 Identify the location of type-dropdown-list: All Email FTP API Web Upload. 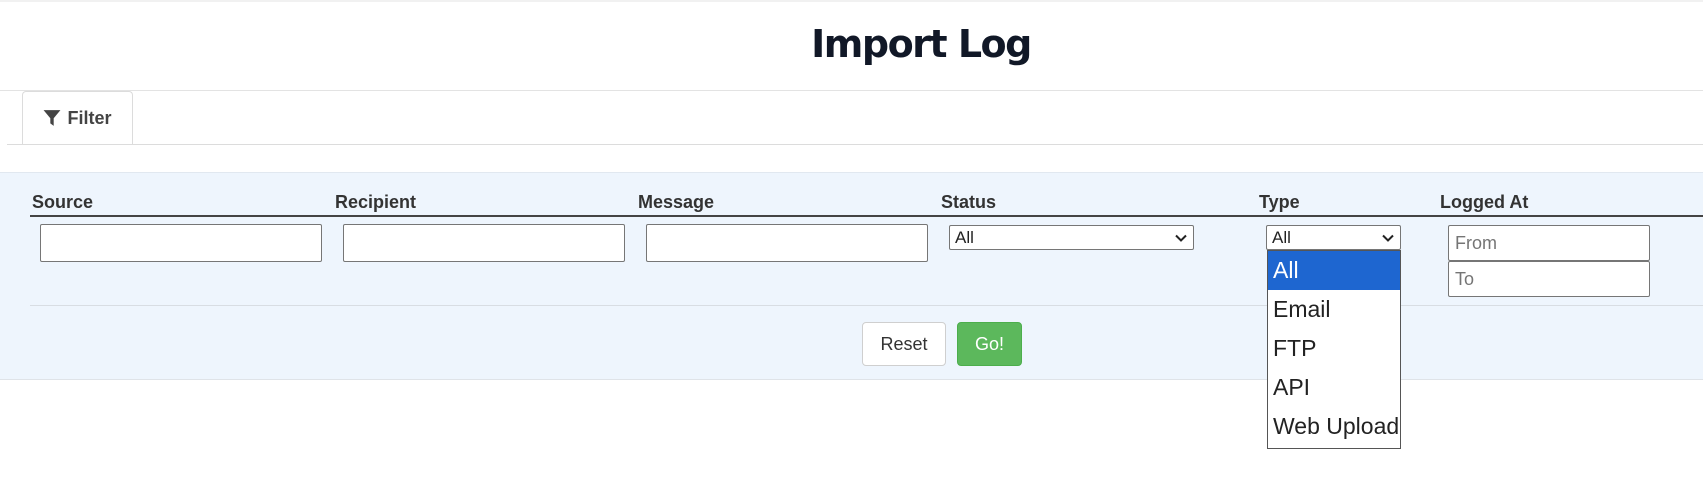
(1334, 349).